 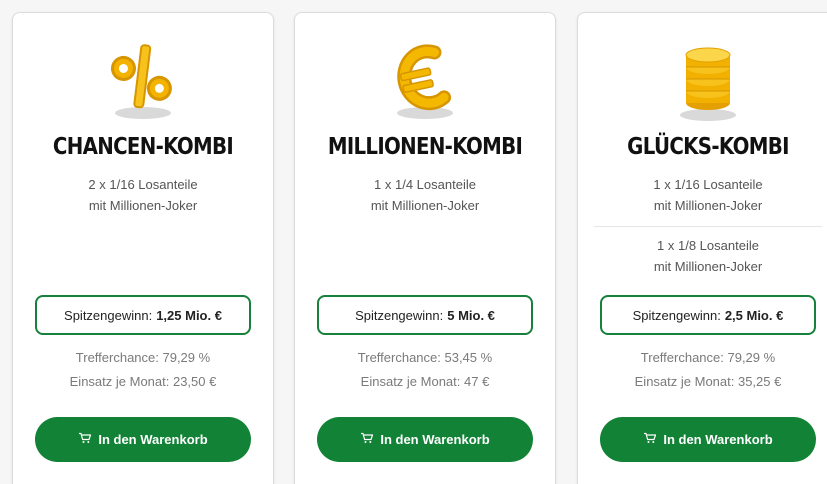 I want to click on top-prize-box: Spitzengewinn: 5 Mio. €, so click(x=425, y=315).